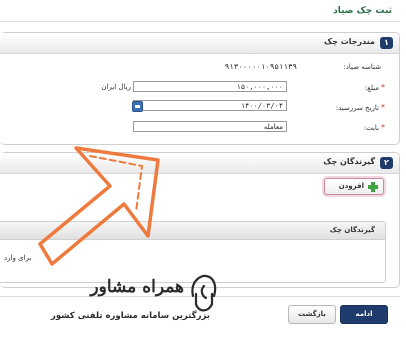 Image resolution: width=406 pixels, height=348 pixels. Describe the element at coordinates (273, 127) in the screenshot. I see `reason-value: معامله` at that location.